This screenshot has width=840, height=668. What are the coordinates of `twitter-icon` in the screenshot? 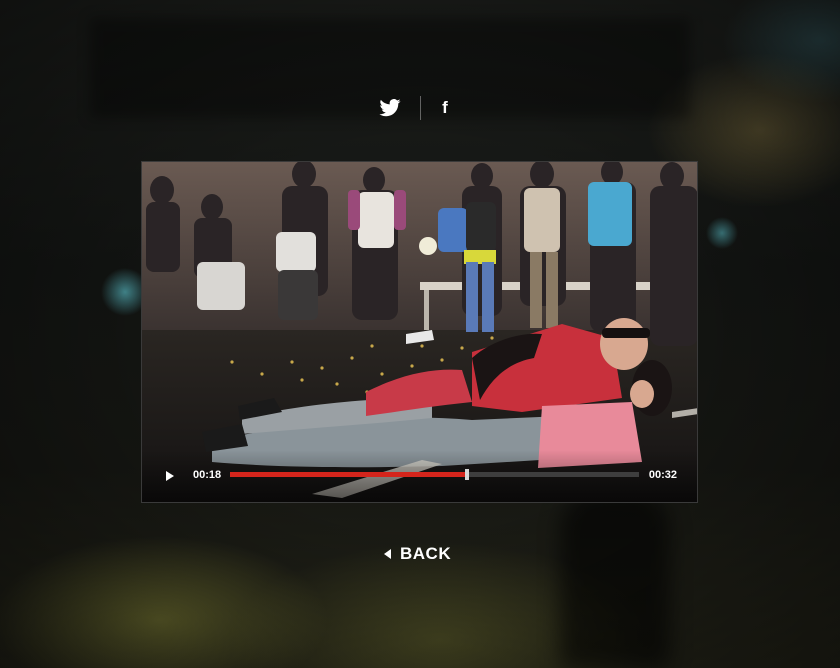 It's located at (390, 108).